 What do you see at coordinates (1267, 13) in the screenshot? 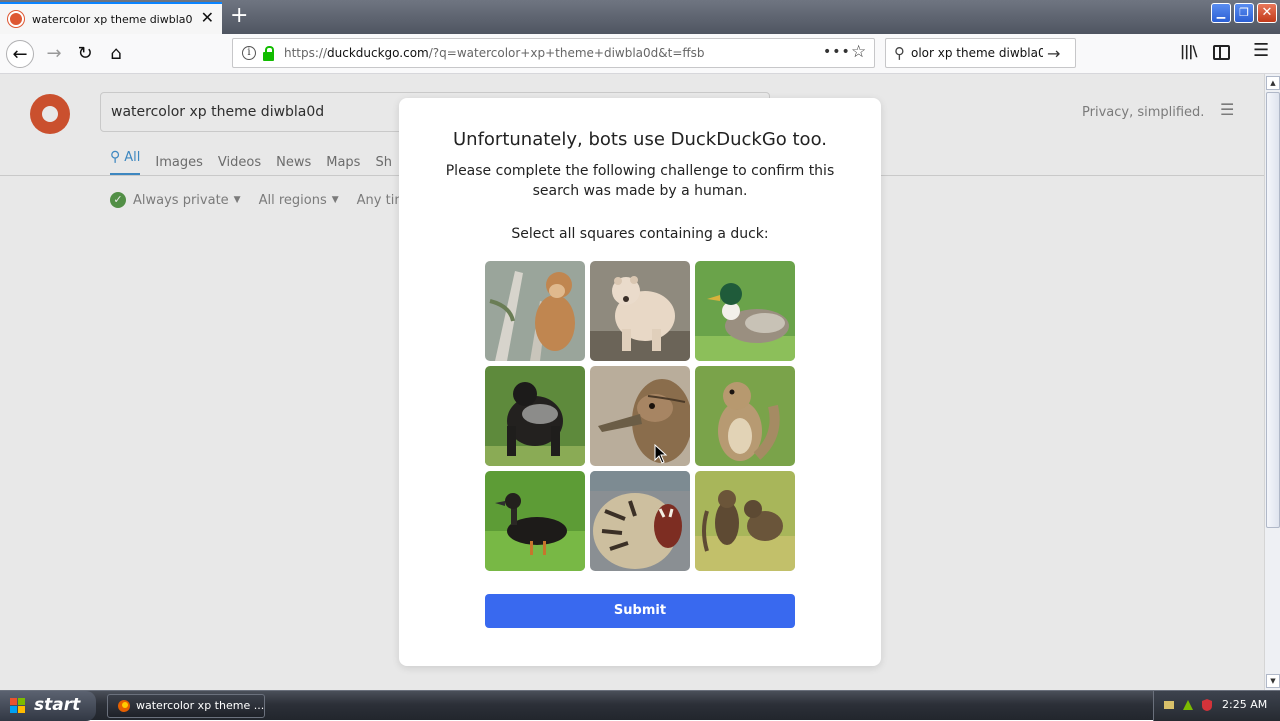
I see `close-window-button: ✕` at bounding box center [1267, 13].